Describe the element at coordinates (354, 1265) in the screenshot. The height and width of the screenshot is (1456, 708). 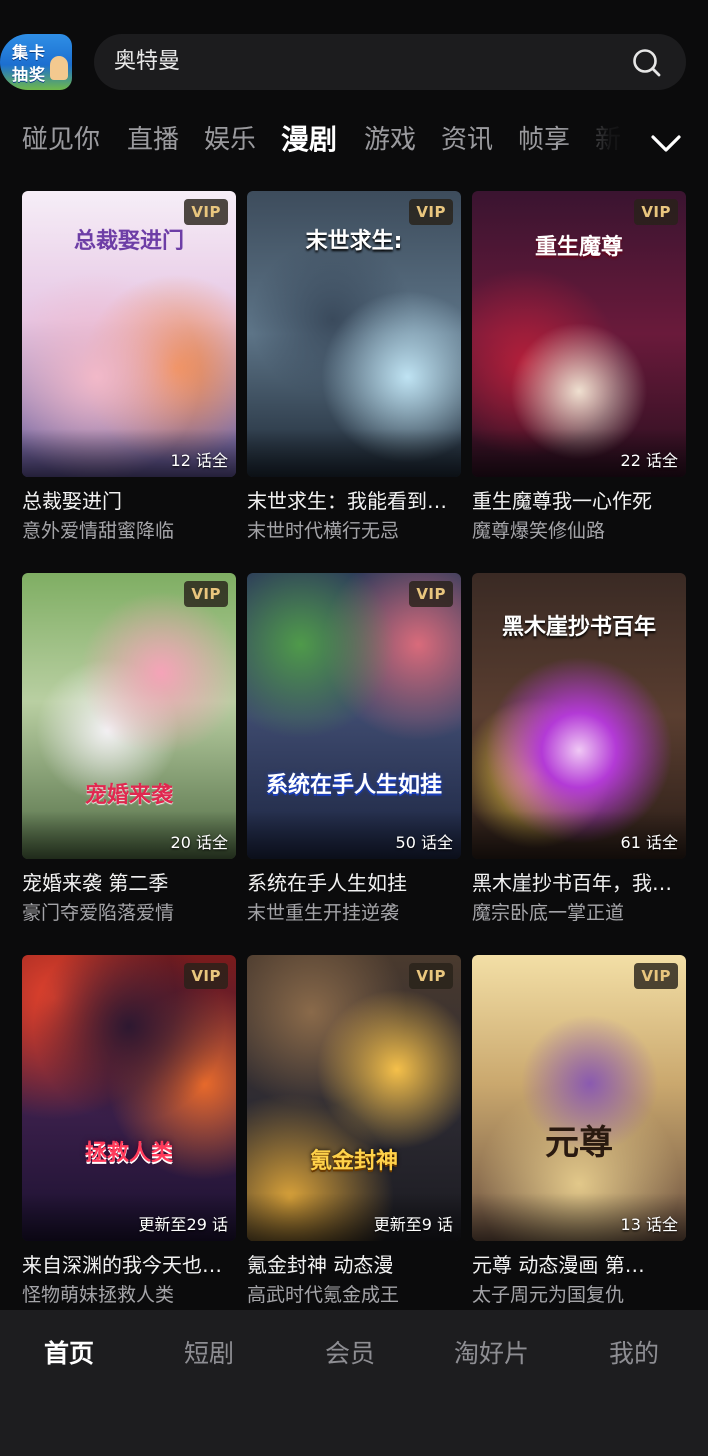
I see `card-title: 氪金封神 动态漫` at that location.